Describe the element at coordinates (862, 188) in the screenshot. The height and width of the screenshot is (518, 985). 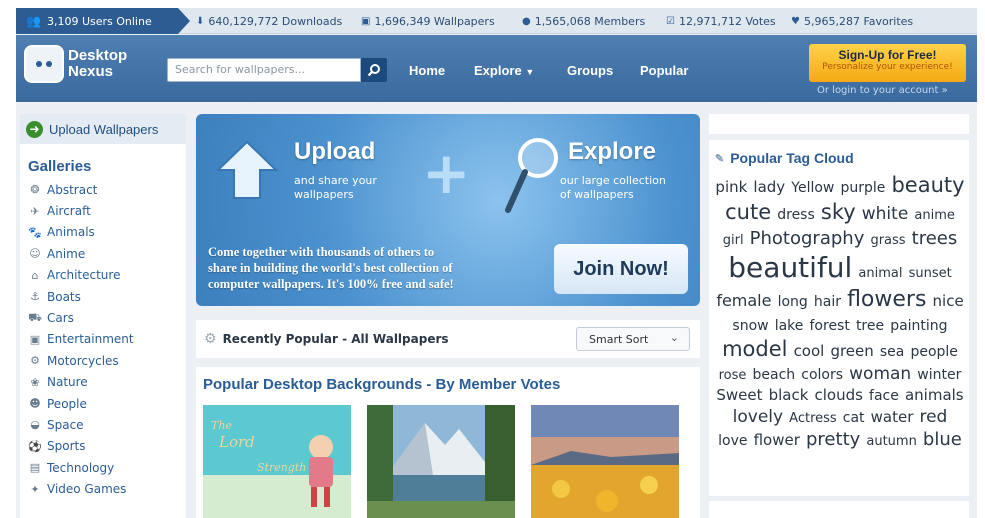
I see `tag-link: purple` at that location.